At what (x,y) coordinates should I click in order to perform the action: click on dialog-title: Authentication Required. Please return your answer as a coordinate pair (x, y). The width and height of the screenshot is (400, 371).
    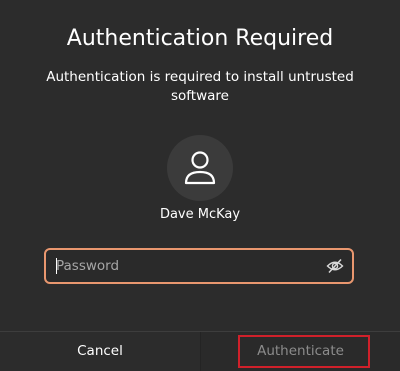
    Looking at the image, I should click on (200, 38).